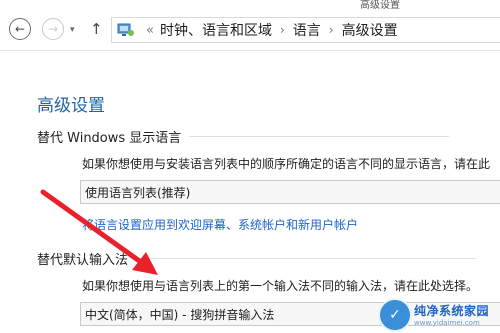  Describe the element at coordinates (220, 224) in the screenshot. I see `apply-language-settings-link: 将语言设置应用到欢迎屏幕、系统帐户和新用户帐户` at that location.